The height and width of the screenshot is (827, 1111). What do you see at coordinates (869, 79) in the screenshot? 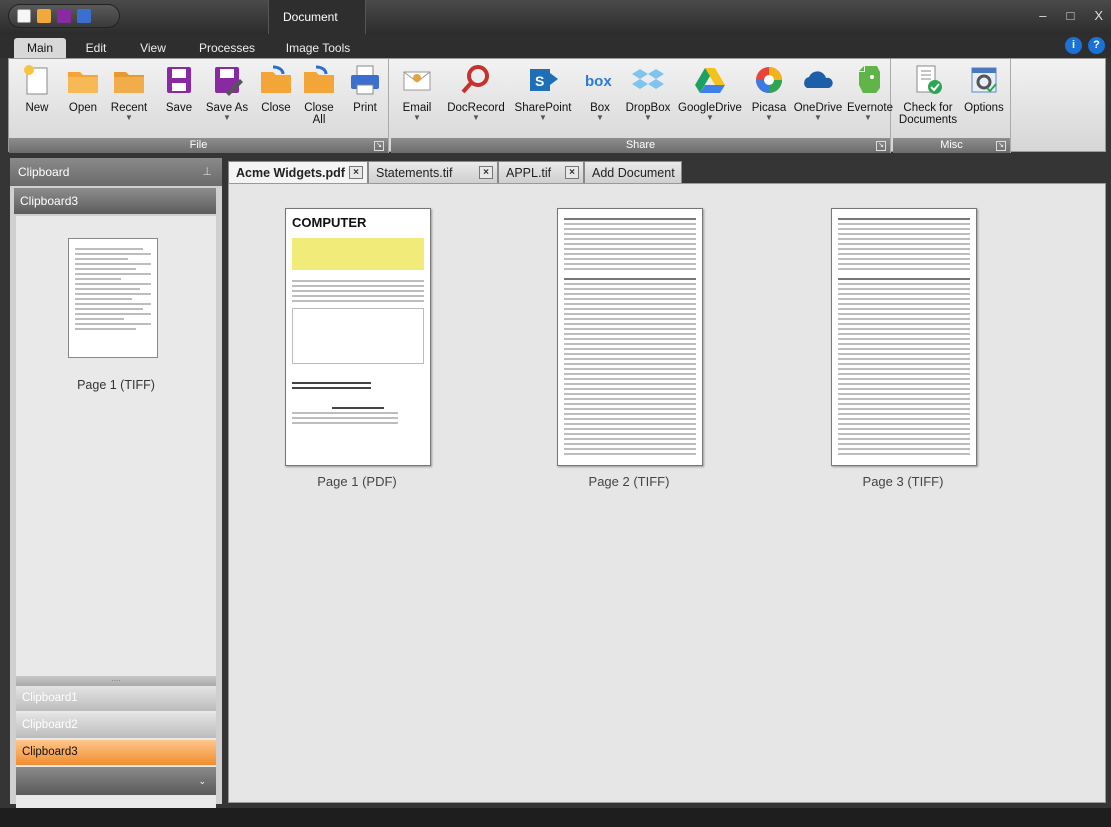
I see `evernote-icon` at bounding box center [869, 79].